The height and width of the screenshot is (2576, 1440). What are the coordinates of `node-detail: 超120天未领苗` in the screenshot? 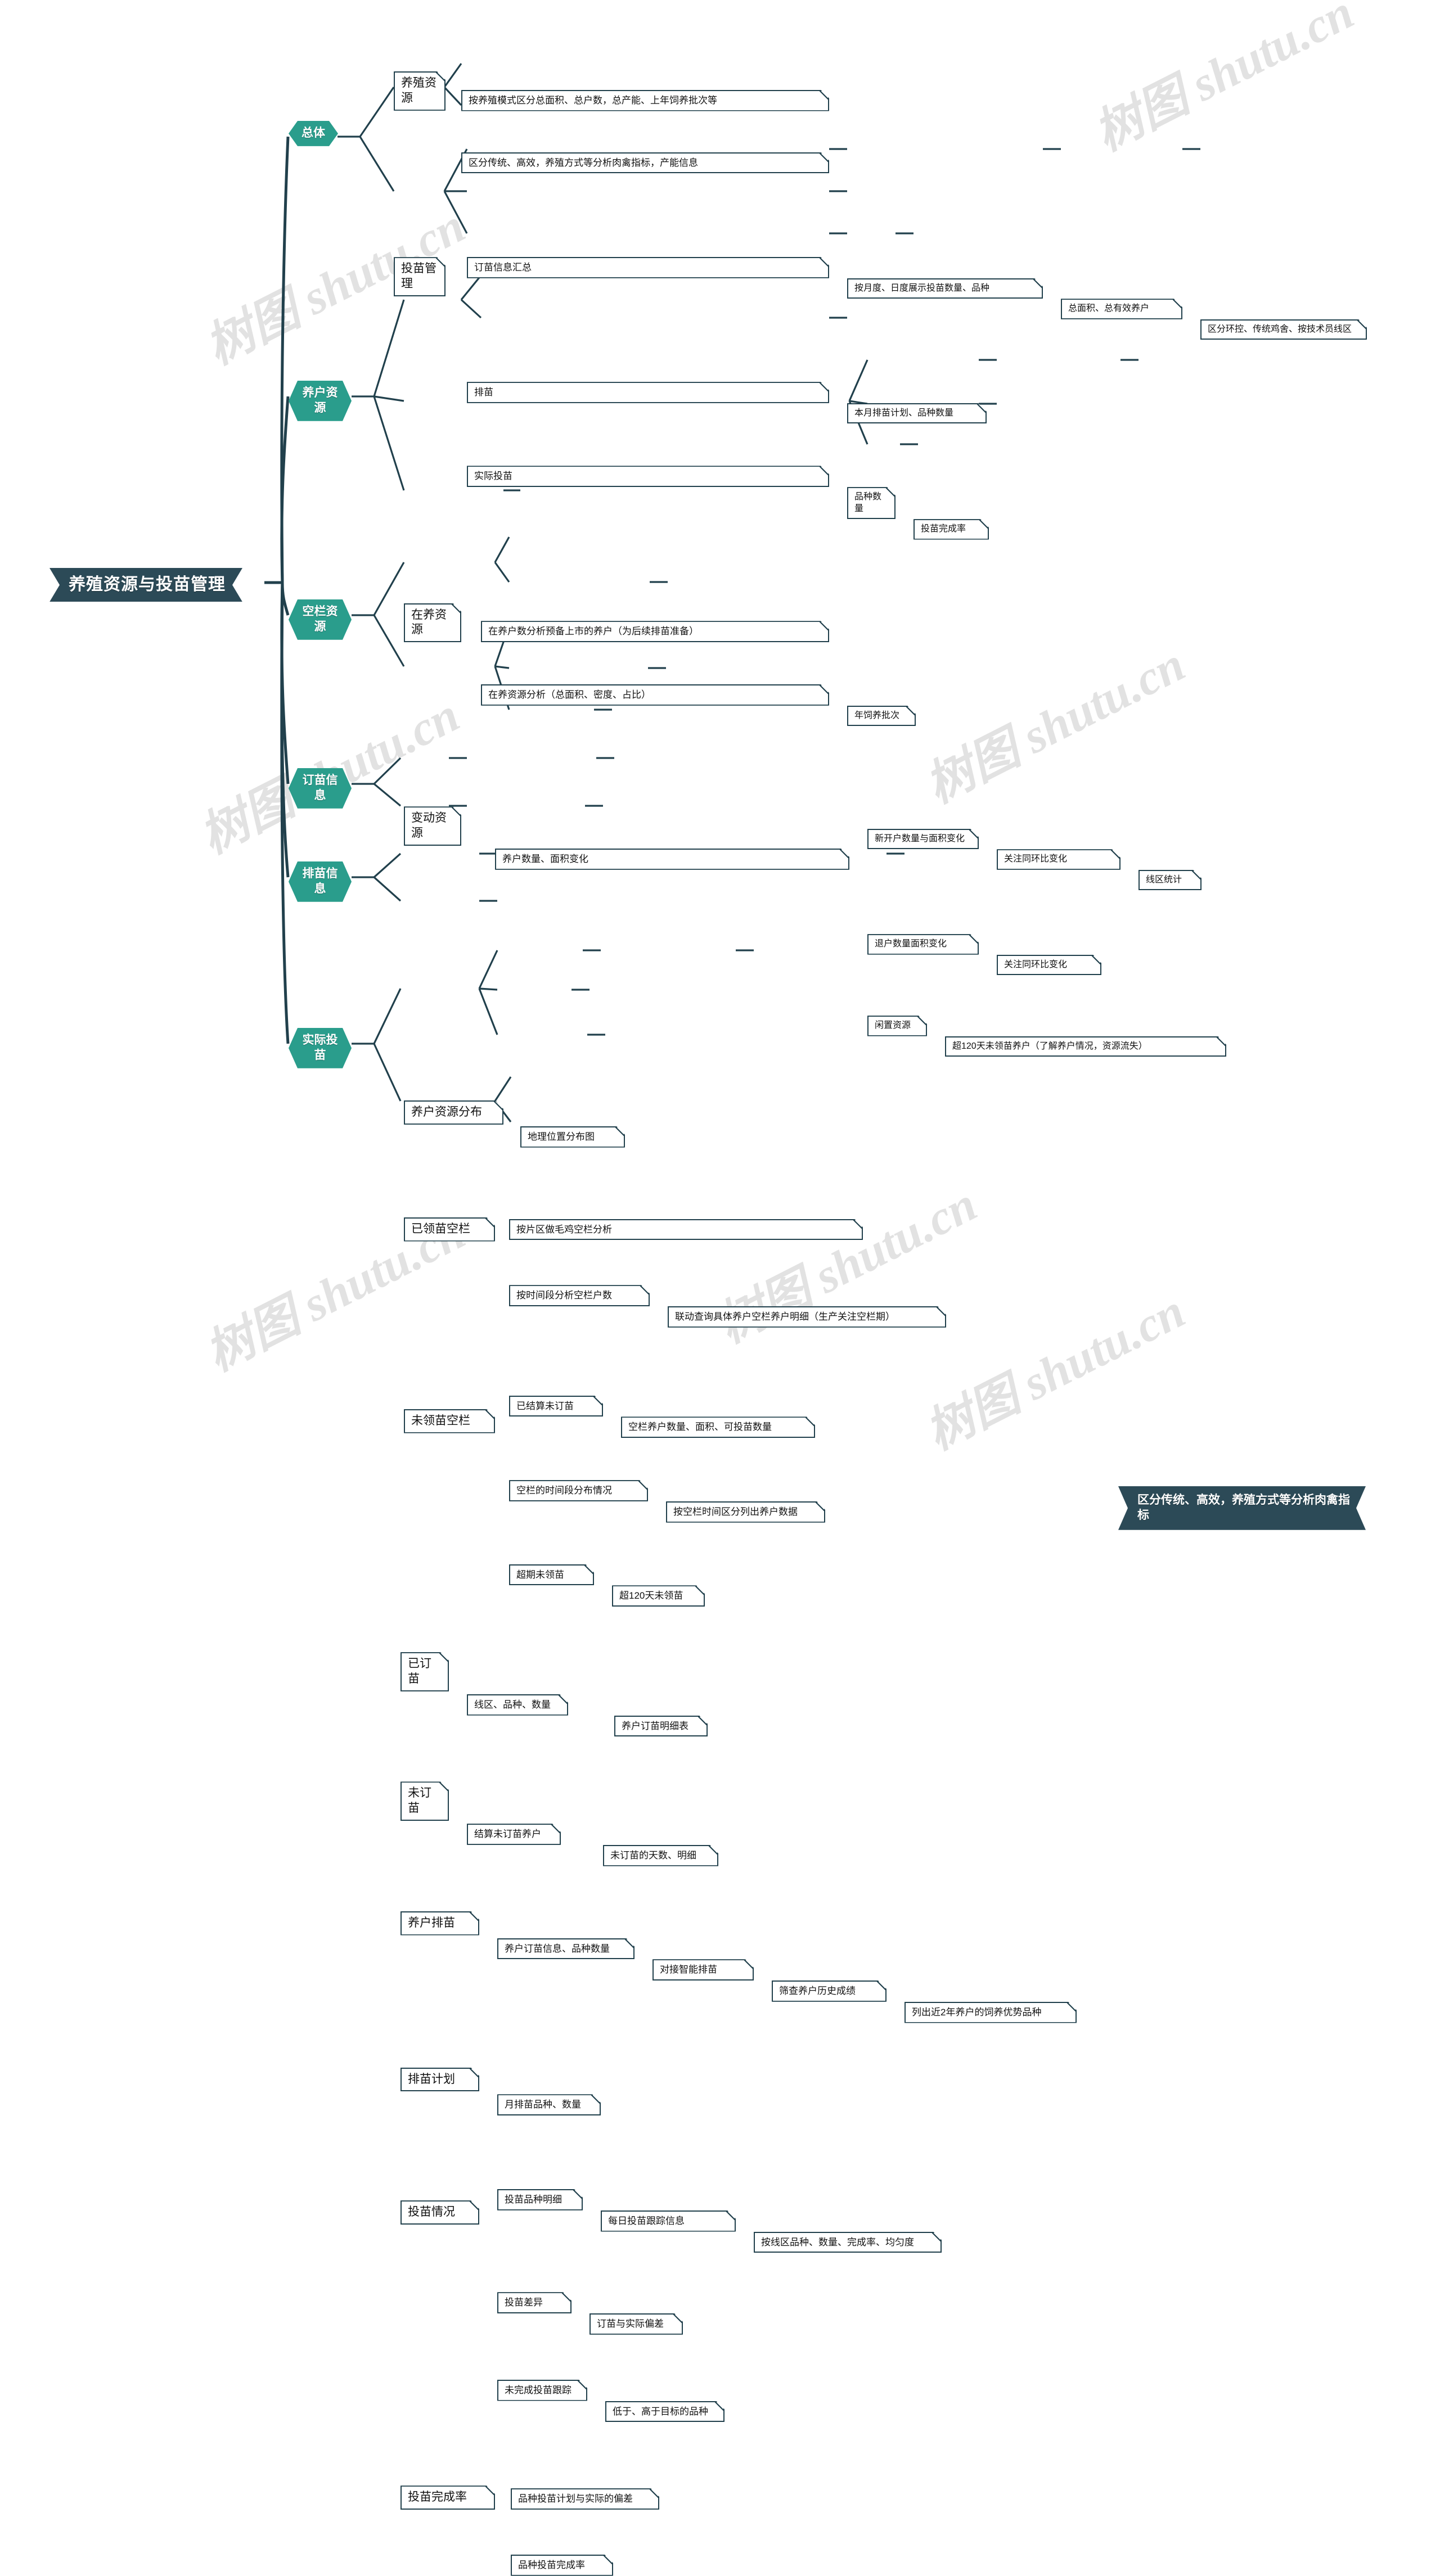 It's located at (658, 1596).